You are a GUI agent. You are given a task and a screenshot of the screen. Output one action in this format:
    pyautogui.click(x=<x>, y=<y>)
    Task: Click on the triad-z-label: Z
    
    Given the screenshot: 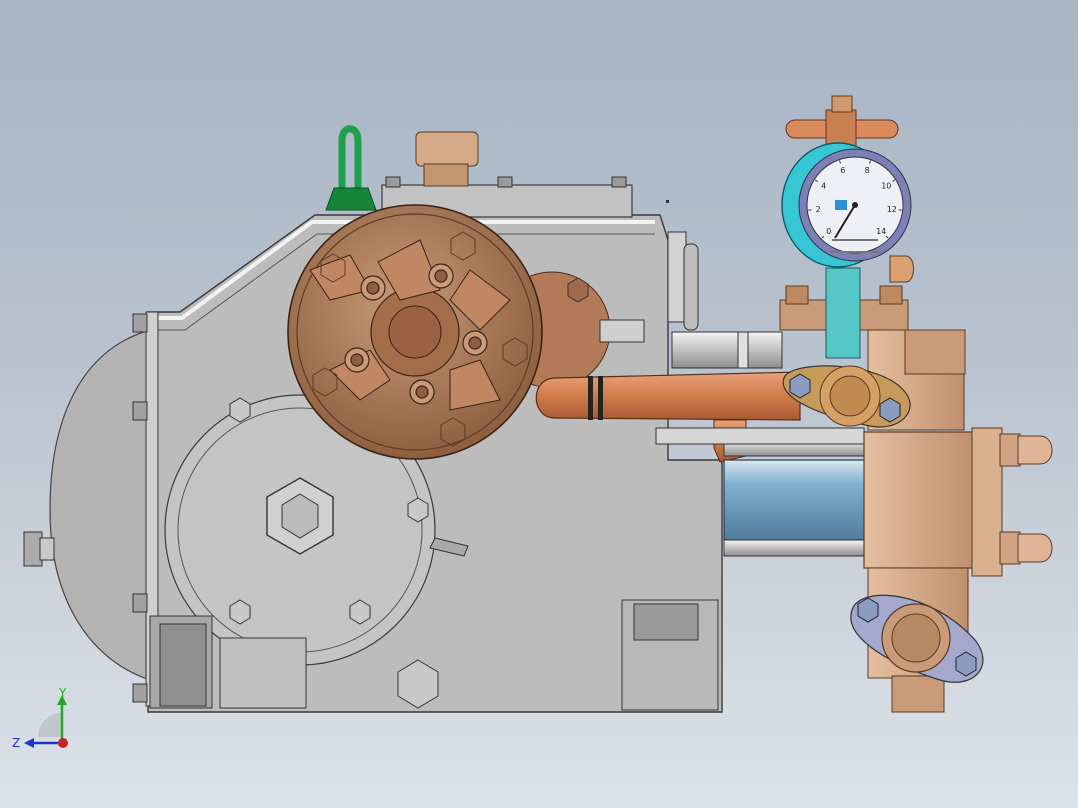 What is the action you would take?
    pyautogui.click(x=16, y=743)
    